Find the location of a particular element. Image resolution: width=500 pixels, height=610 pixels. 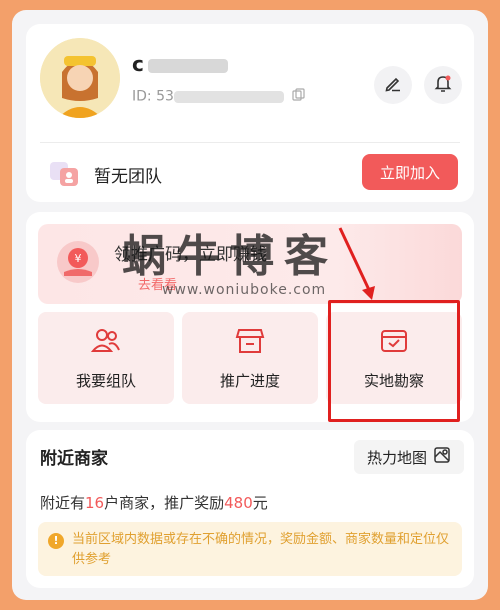

tile-label: 推广进度 is located at coordinates (249, 380).